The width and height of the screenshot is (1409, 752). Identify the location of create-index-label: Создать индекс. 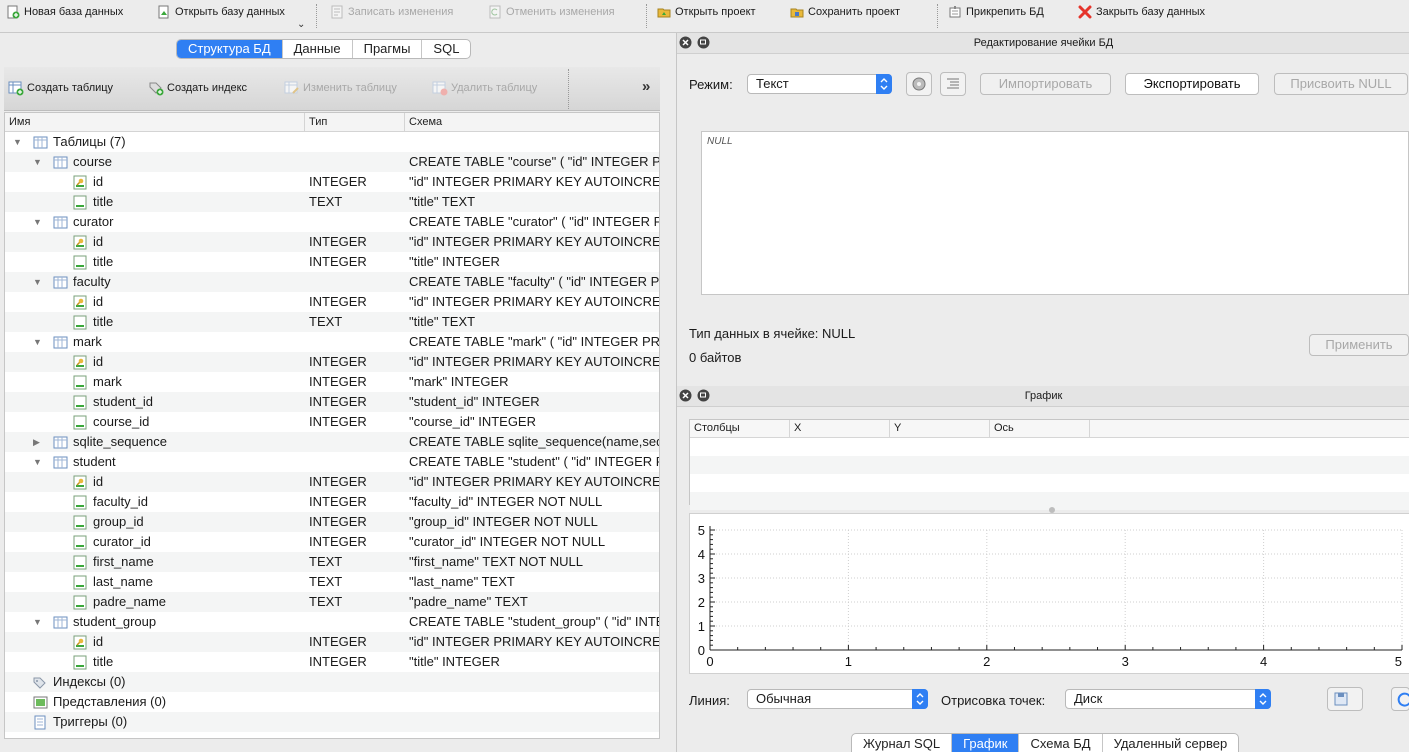
(207, 88).